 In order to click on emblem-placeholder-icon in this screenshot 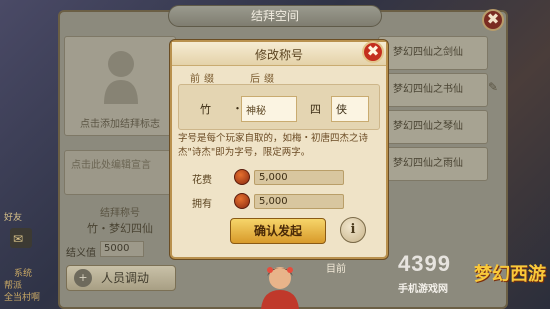, I will do `click(121, 77)`.